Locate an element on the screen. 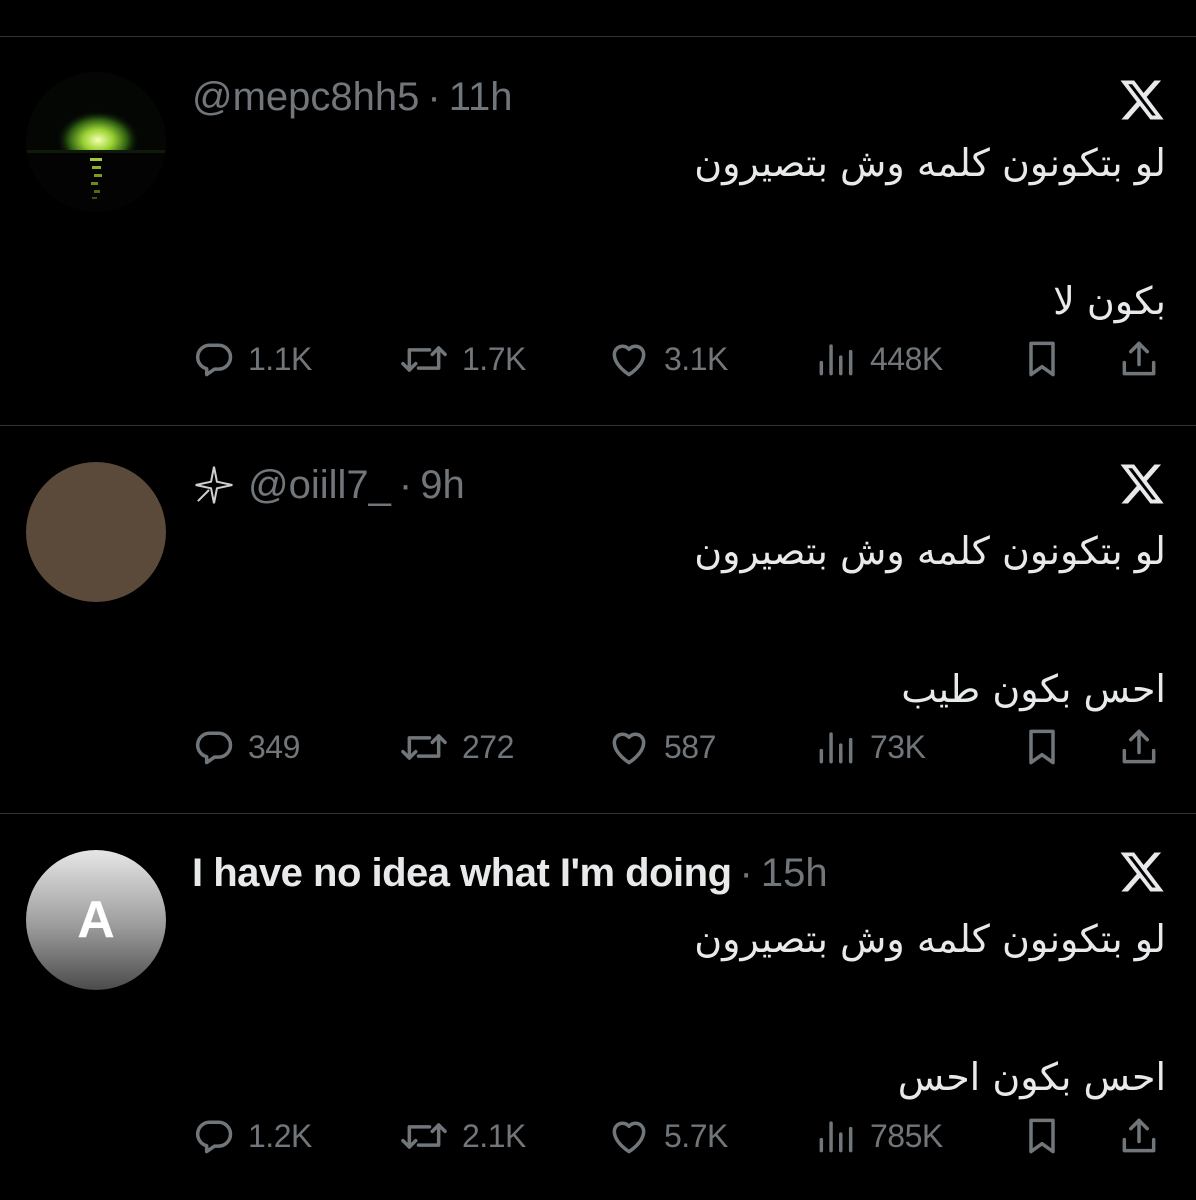 The width and height of the screenshot is (1196, 1200). like-count: 5.7K is located at coordinates (696, 1135).